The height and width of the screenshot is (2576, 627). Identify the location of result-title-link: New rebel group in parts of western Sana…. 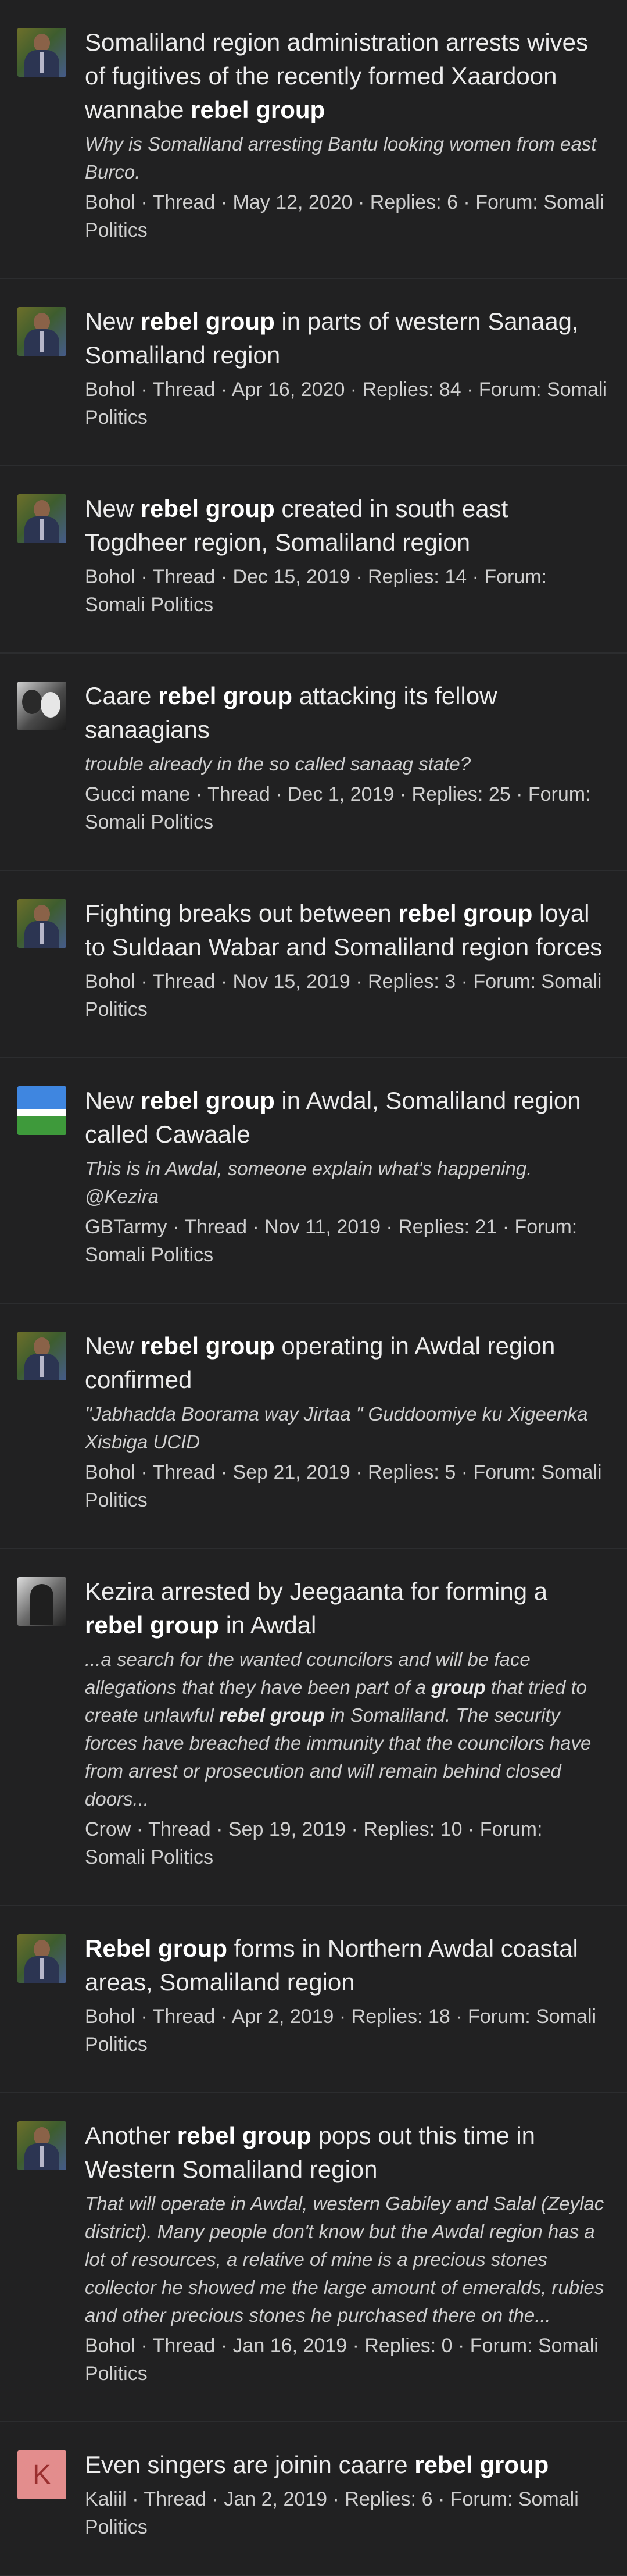
(346, 339).